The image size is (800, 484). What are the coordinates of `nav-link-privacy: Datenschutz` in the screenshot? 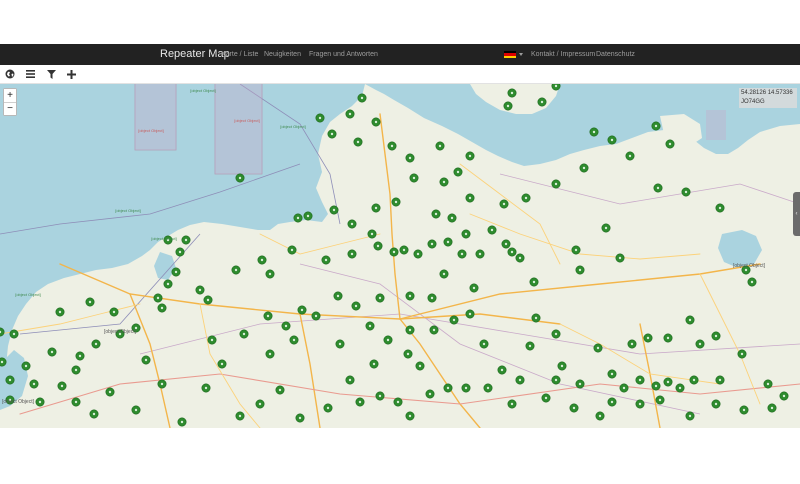 It's located at (615, 54).